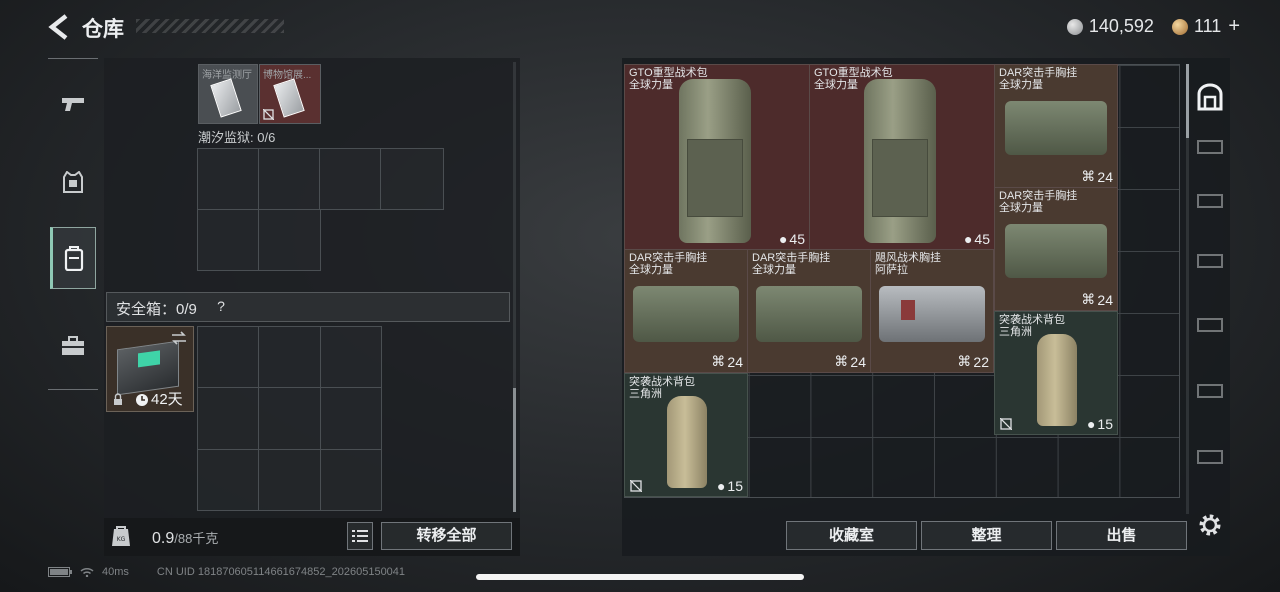 Image resolution: width=1280 pixels, height=592 pixels. I want to click on add-currency-button: +, so click(1234, 26).